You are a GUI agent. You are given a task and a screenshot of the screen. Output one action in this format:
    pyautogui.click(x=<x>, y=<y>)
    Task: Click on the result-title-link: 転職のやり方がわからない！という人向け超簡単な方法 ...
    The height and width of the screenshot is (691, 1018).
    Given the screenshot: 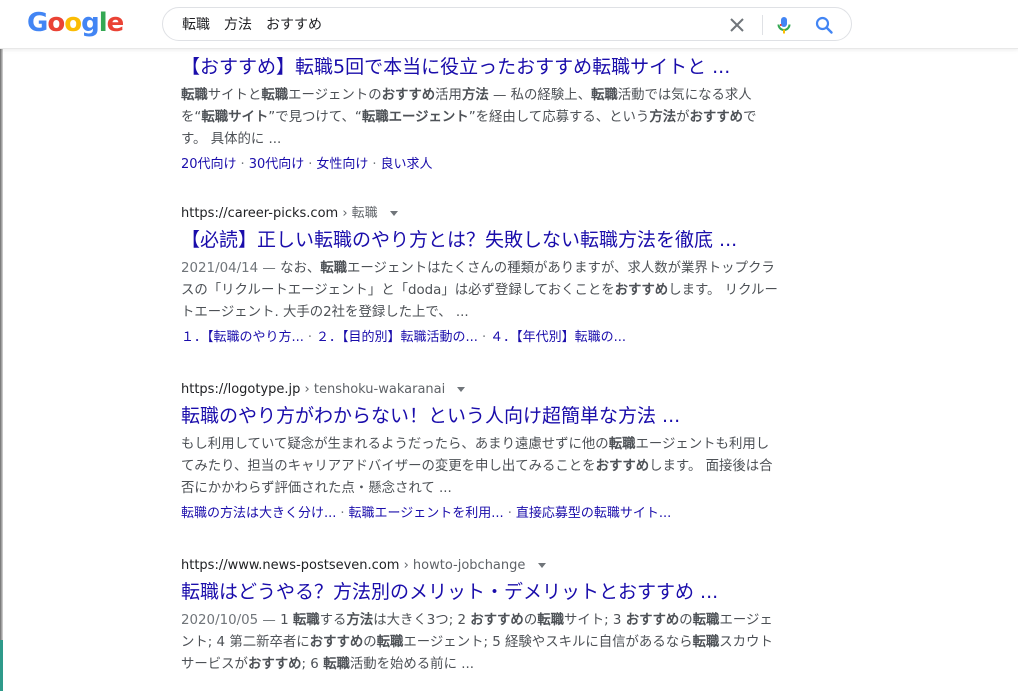 What is the action you would take?
    pyautogui.click(x=481, y=416)
    